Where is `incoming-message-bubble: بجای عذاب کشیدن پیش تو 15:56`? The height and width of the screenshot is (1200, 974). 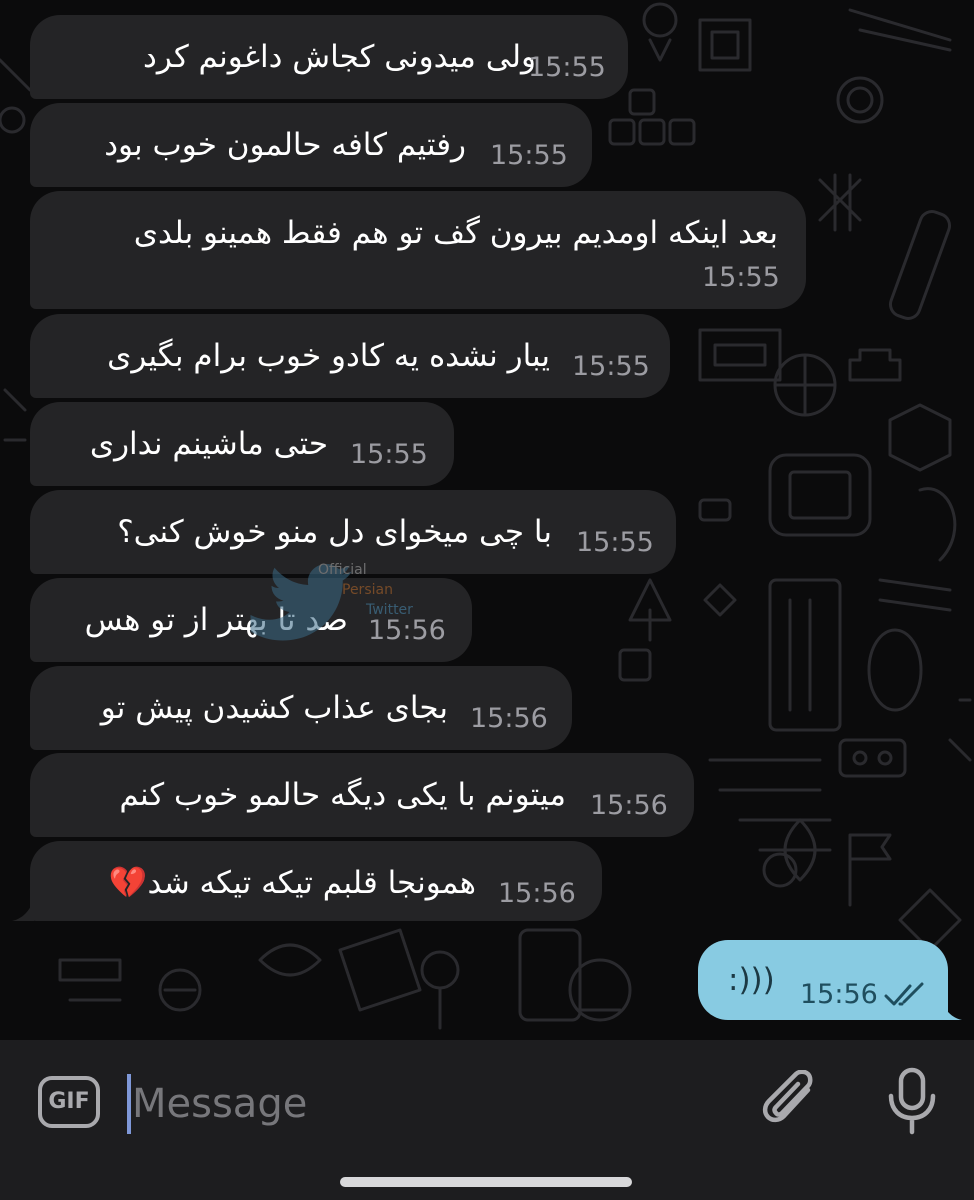
incoming-message-bubble: بجای عذاب کشیدن پیش تو 15:56 is located at coordinates (301, 708).